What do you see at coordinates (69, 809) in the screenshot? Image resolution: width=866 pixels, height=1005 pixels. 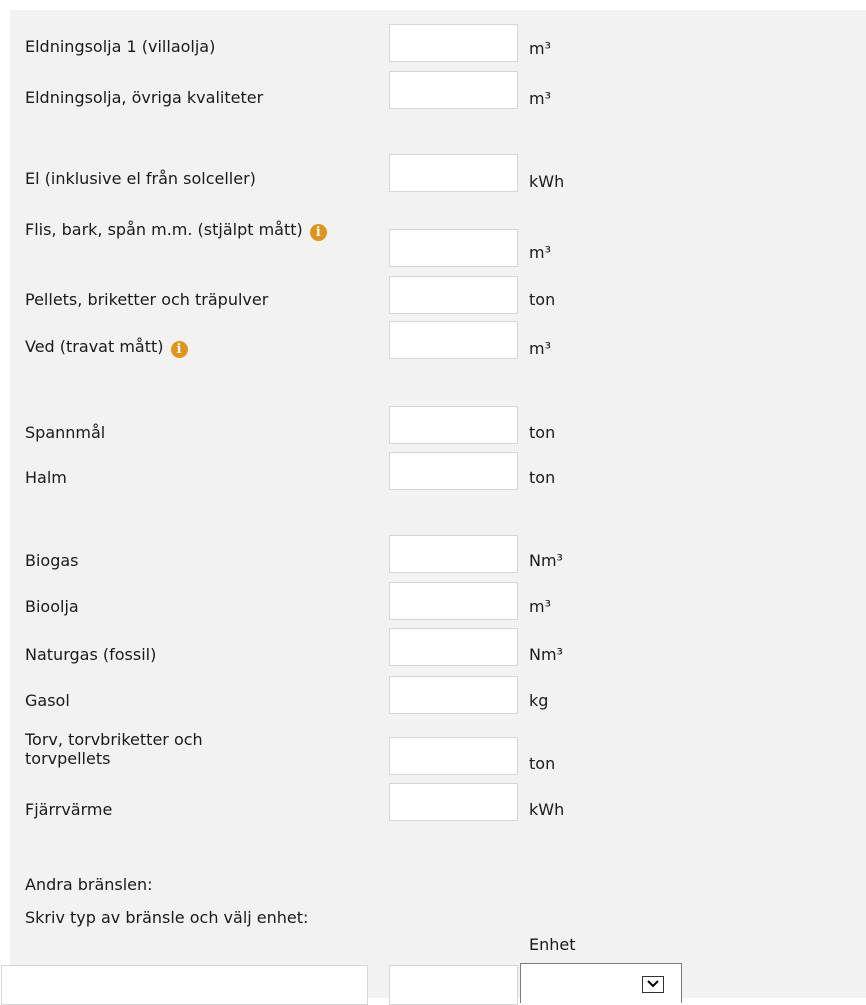 I see `fuel-label-fjarrvarme: Fjärrvärme` at bounding box center [69, 809].